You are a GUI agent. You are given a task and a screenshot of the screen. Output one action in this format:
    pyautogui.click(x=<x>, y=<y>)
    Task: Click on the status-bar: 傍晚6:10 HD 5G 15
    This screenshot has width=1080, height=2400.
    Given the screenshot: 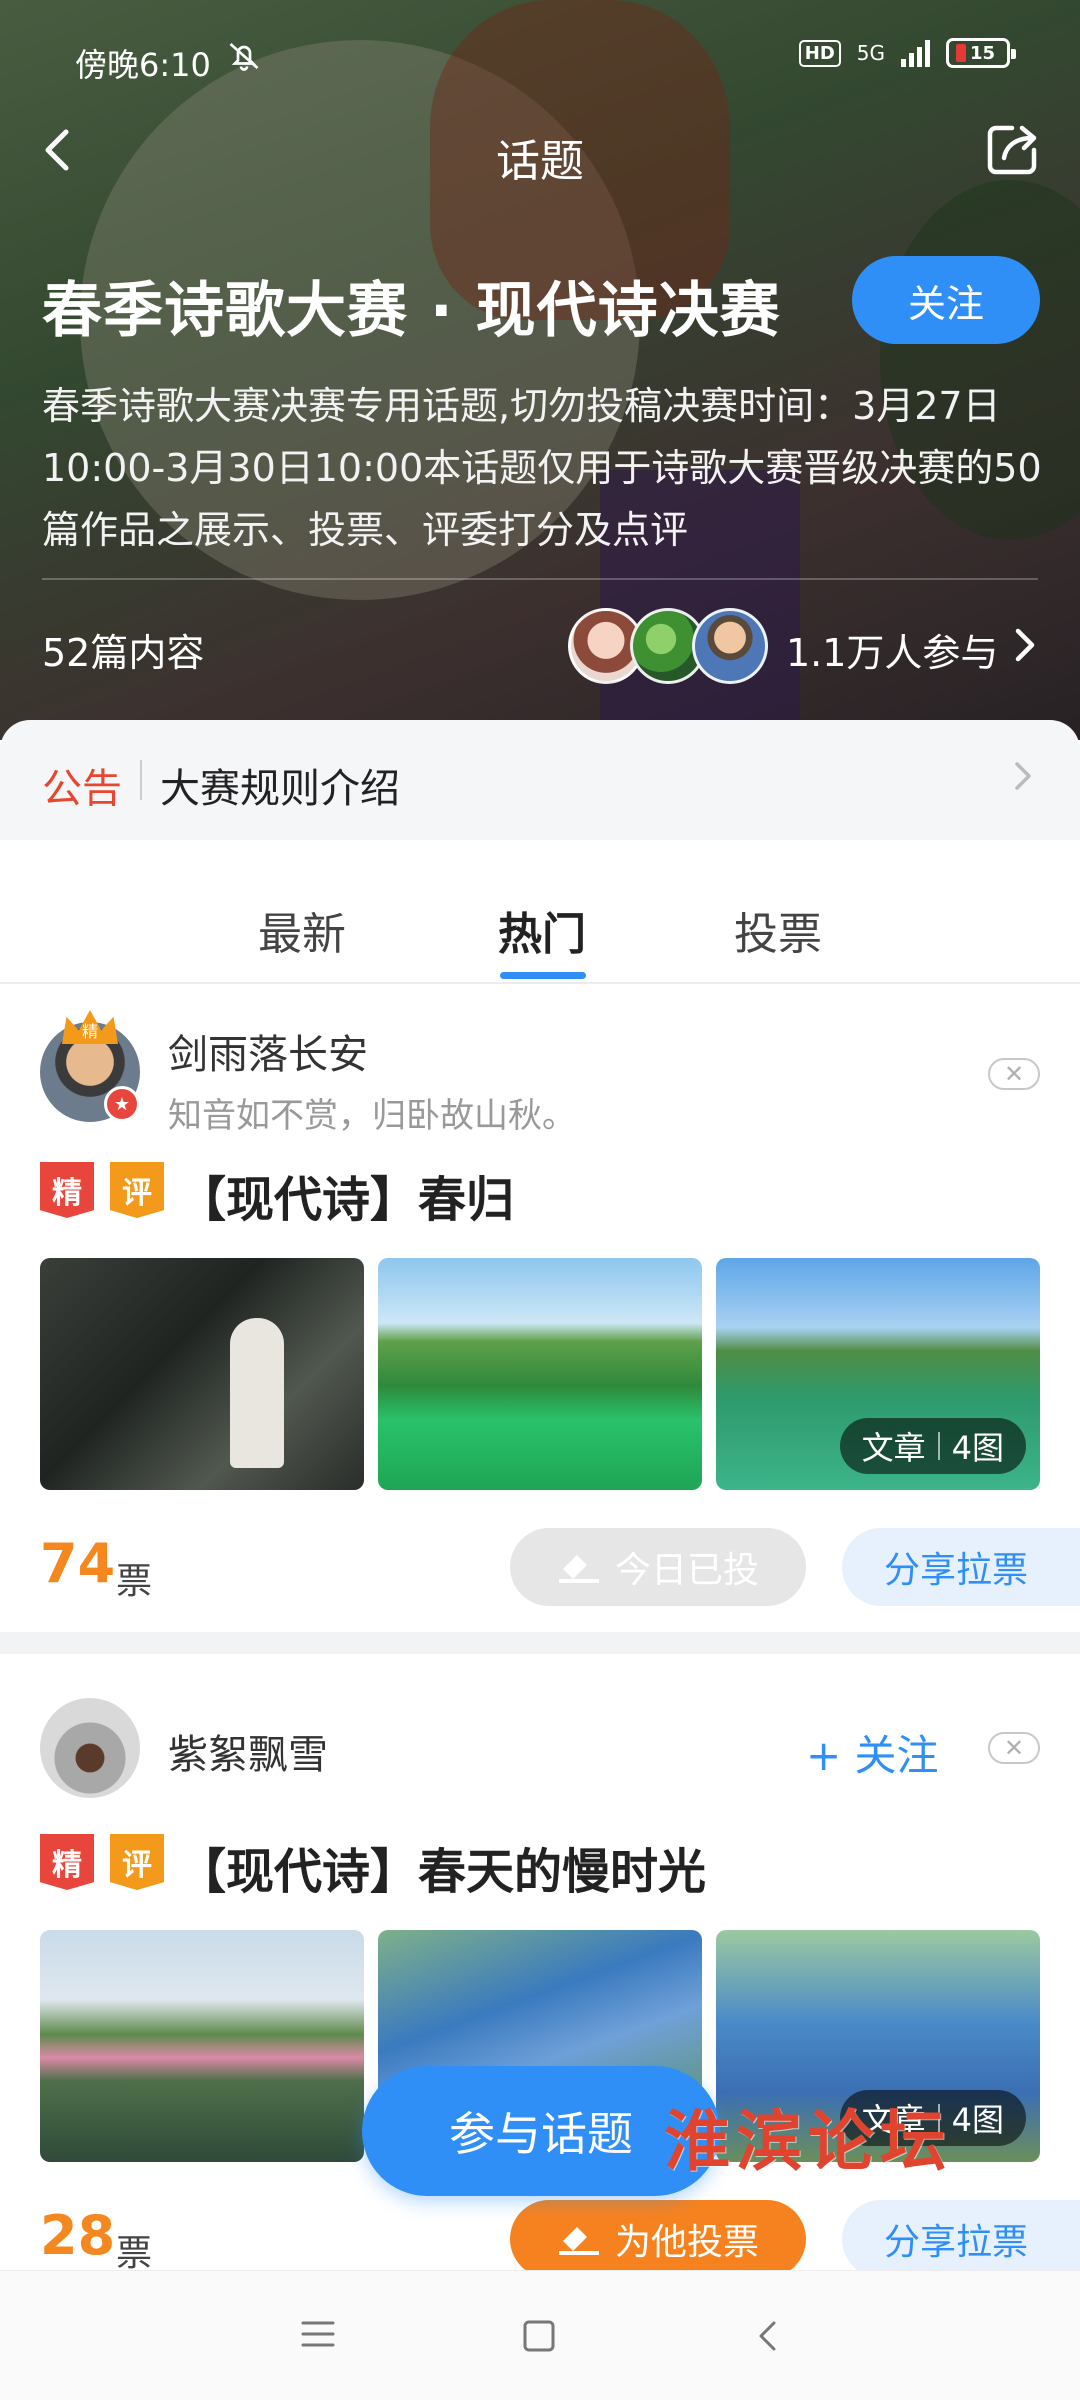 What is the action you would take?
    pyautogui.click(x=540, y=60)
    